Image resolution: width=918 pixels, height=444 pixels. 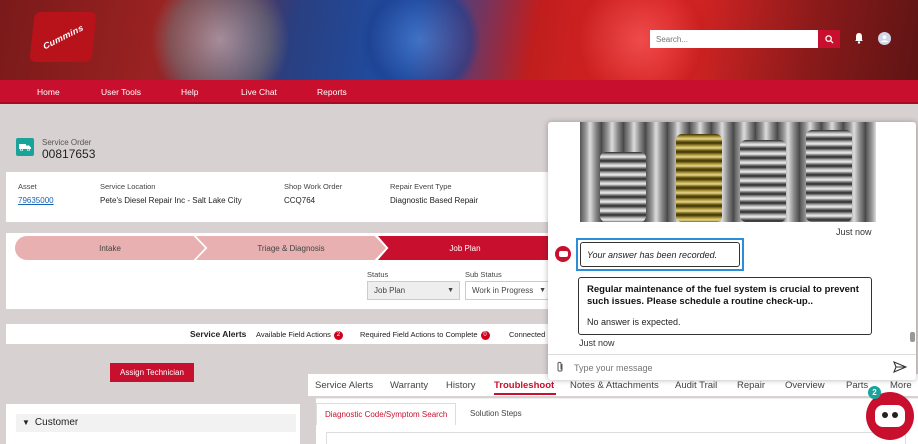 What do you see at coordinates (291, 248) in the screenshot?
I see `path-step-triage: Triage & Diagnosis` at bounding box center [291, 248].